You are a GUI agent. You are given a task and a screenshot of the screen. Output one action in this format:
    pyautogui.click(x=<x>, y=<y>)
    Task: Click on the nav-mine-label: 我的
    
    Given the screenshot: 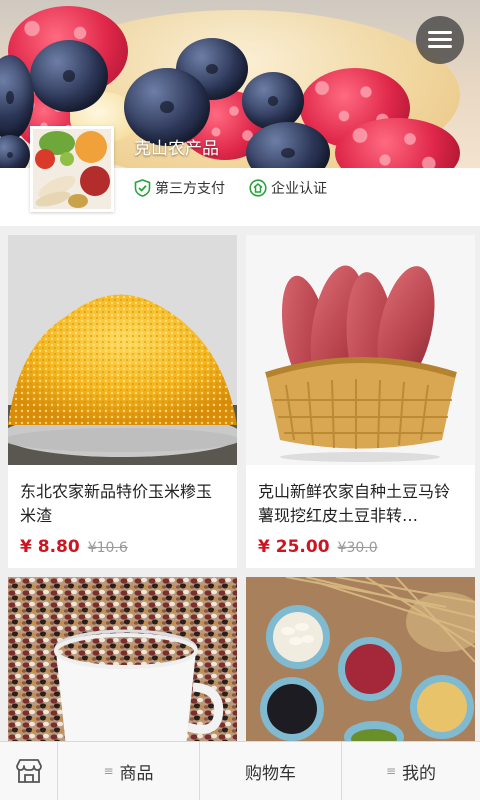 What is the action you would take?
    pyautogui.click(x=419, y=773)
    